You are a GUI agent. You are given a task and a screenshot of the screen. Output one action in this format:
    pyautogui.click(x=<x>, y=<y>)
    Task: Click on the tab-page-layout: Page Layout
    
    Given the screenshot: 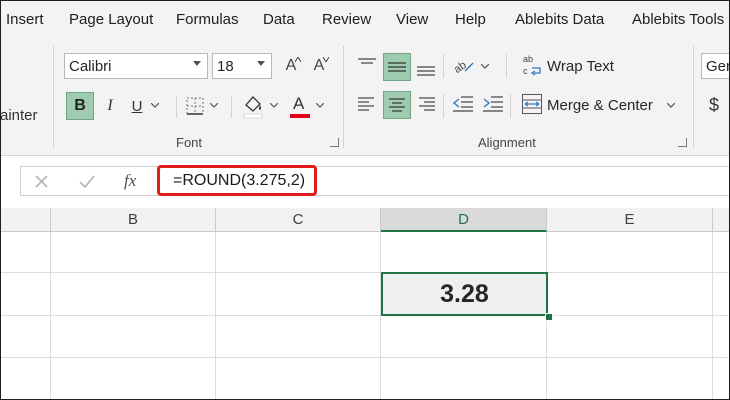 What is the action you would take?
    pyautogui.click(x=111, y=19)
    